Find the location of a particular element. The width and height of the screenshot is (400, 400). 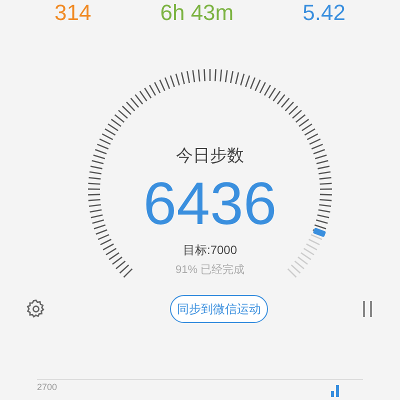

stat-value: 6h 43m is located at coordinates (197, 13).